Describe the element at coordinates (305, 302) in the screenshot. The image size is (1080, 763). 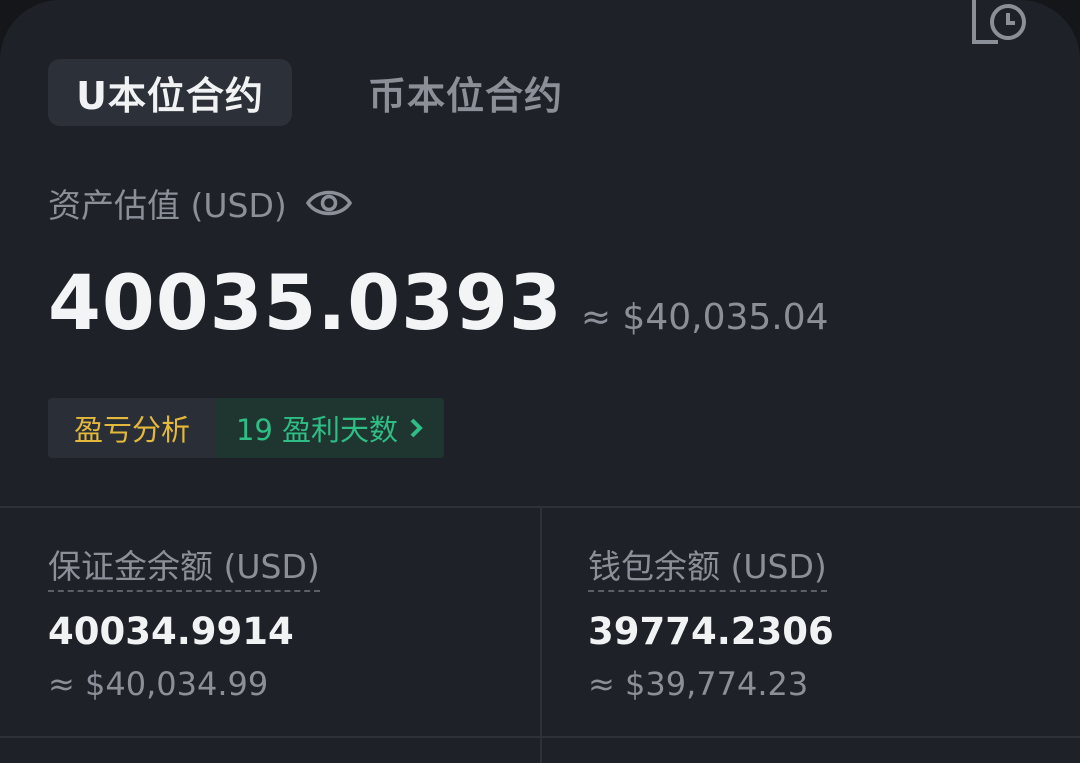
I see `asset-estimate-value: 40035.0393` at that location.